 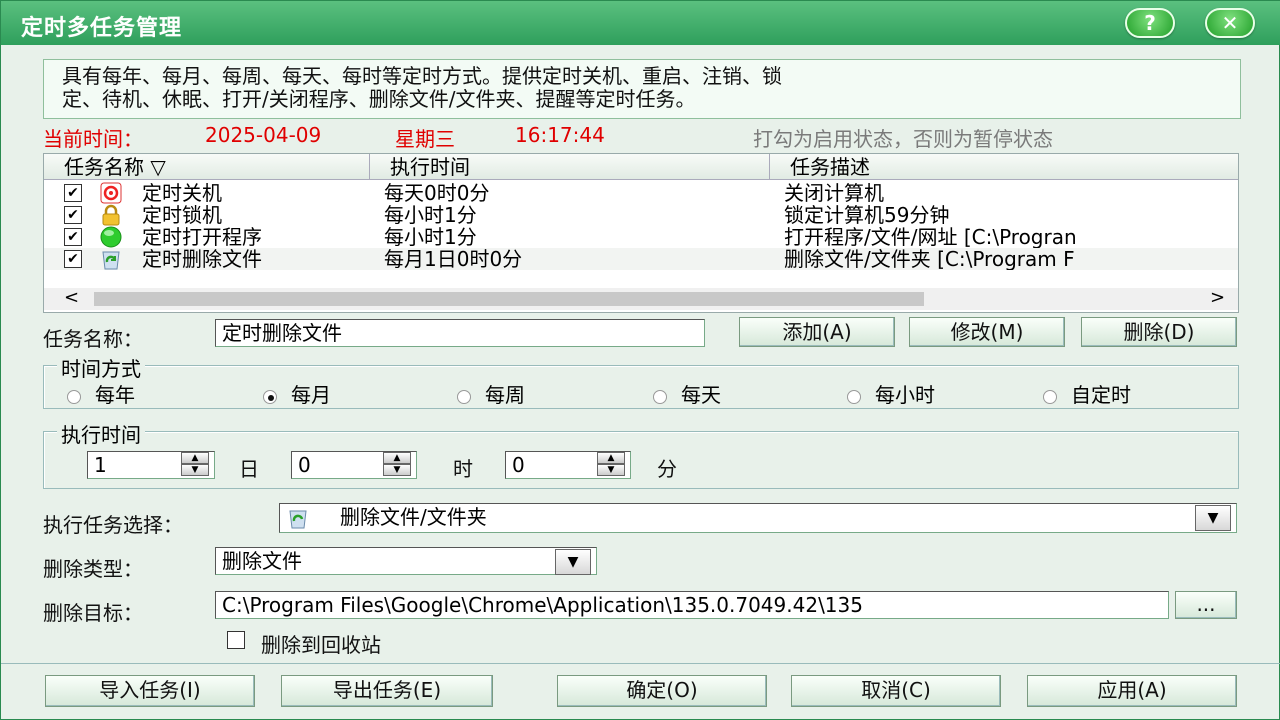 What do you see at coordinates (437, 193) in the screenshot?
I see `task-schedule: 每天0时0分` at bounding box center [437, 193].